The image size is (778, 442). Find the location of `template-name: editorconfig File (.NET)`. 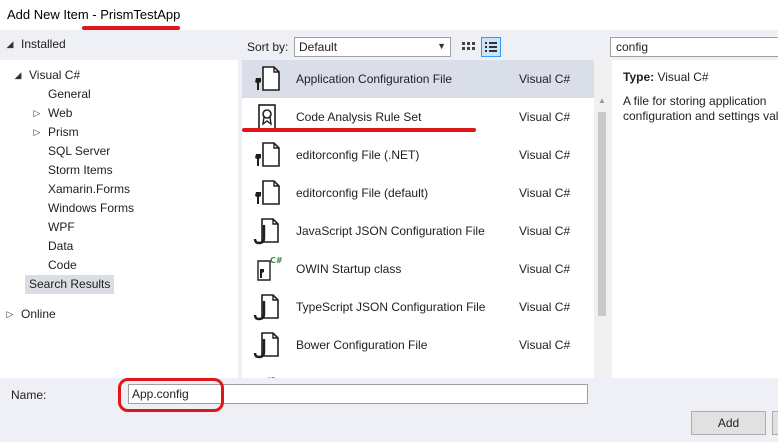

template-name: editorconfig File (.NET) is located at coordinates (358, 155).